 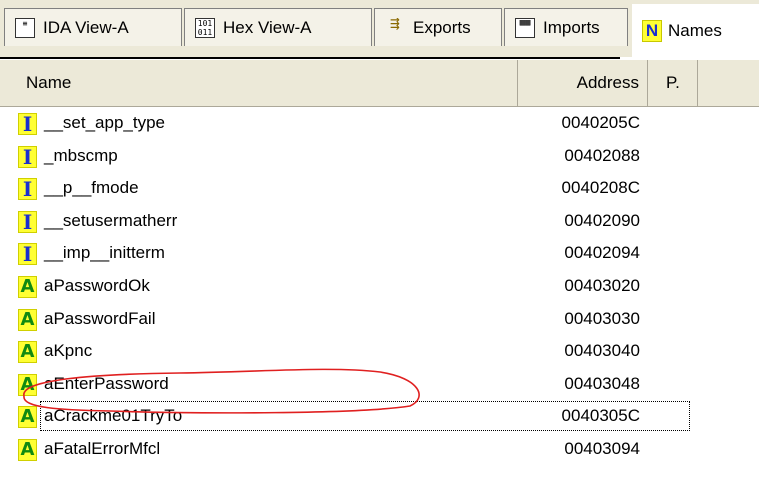 I want to click on table-row: AaPasswordFail 00403030, so click(x=379, y=319).